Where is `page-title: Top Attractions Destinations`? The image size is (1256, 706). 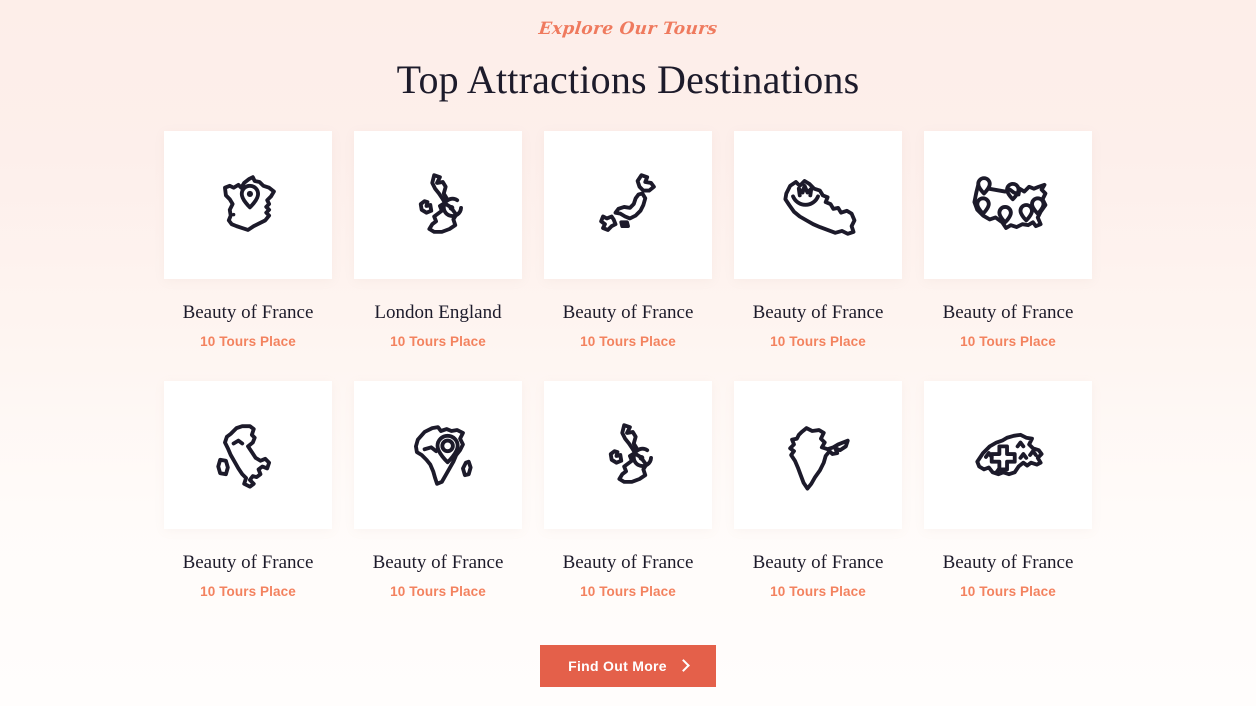 page-title: Top Attractions Destinations is located at coordinates (628, 79).